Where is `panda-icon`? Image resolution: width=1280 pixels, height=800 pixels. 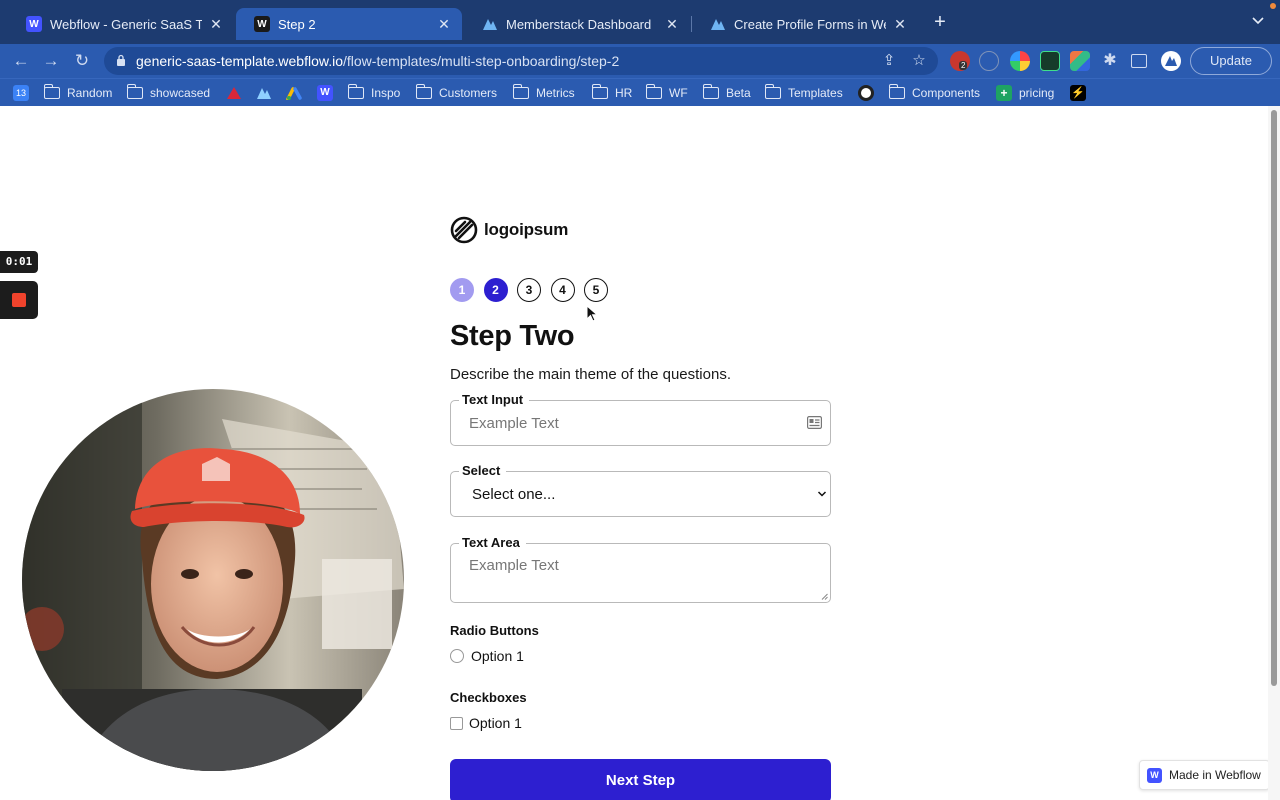 panda-icon is located at coordinates (866, 93).